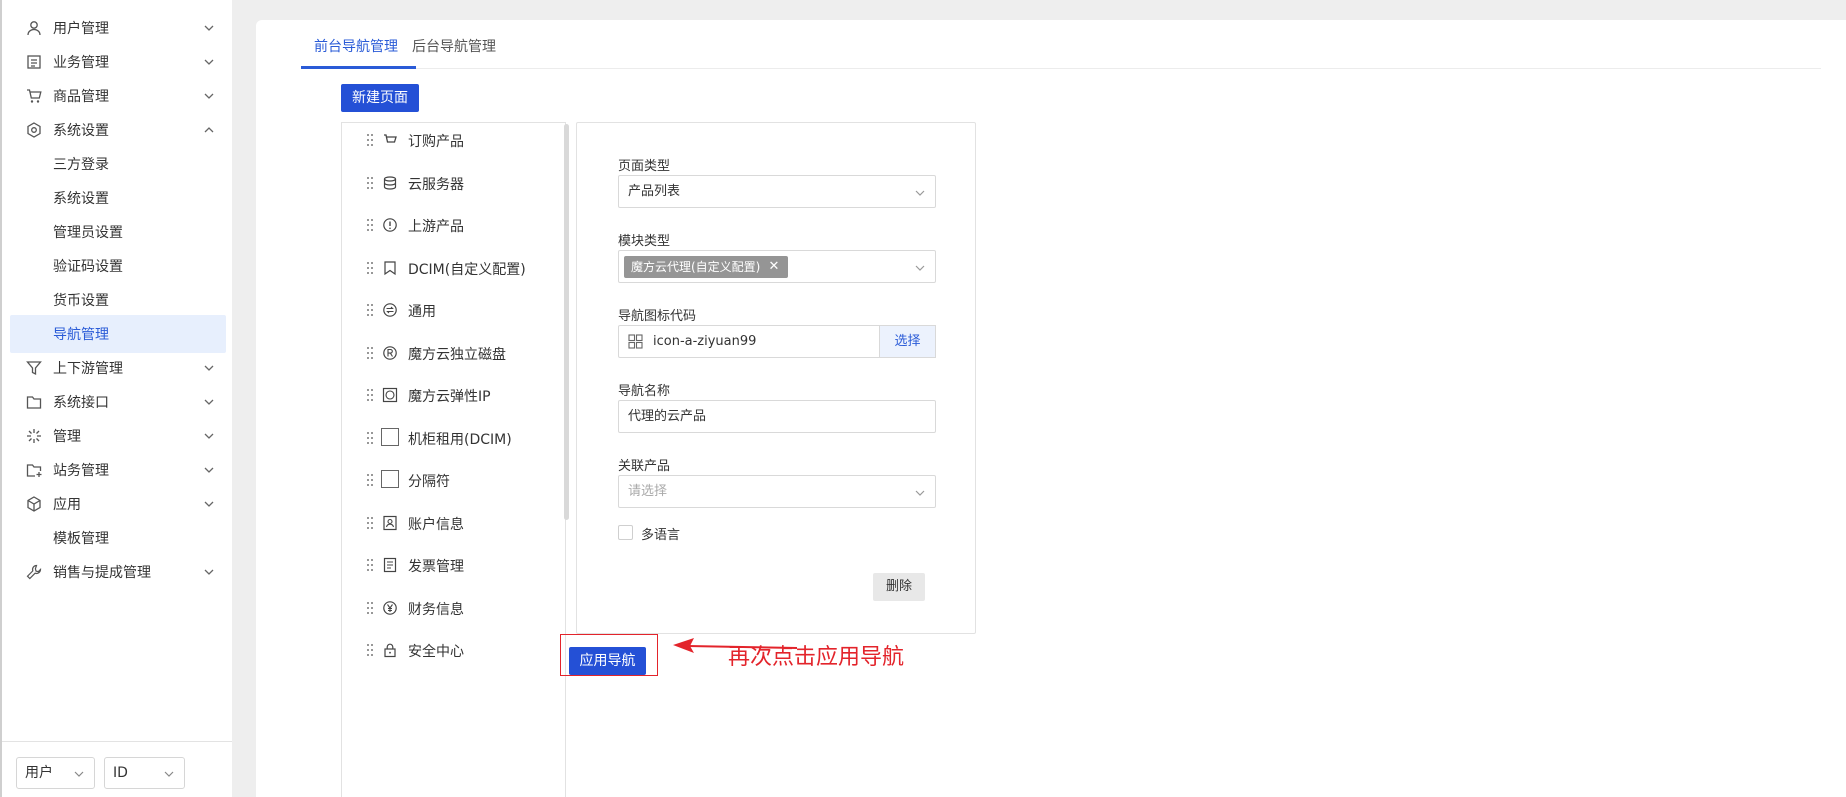 The image size is (1846, 797). Describe the element at coordinates (144, 773) in the screenshot. I see `search-field-select: ID` at that location.